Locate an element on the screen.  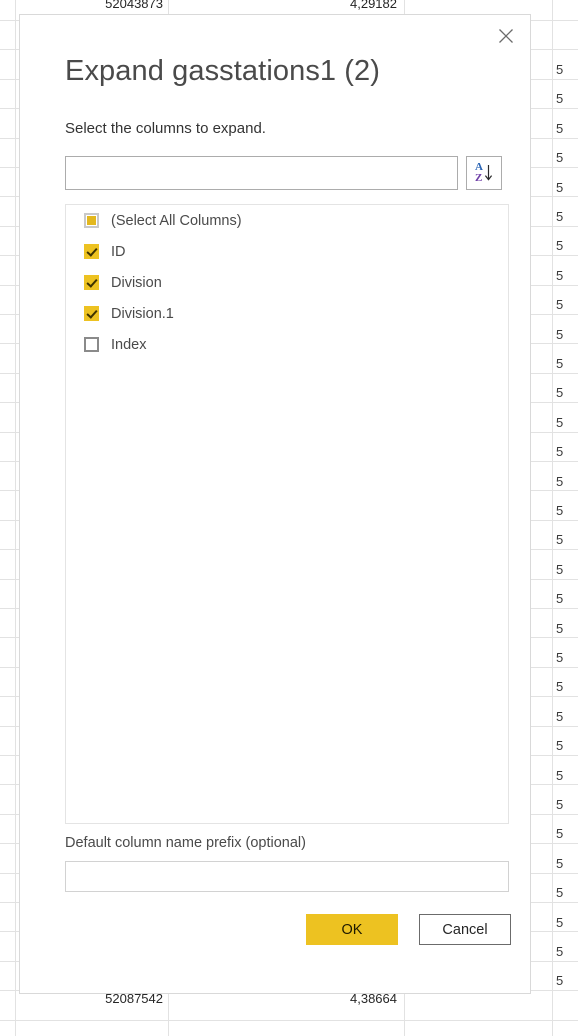
close-icon is located at coordinates (506, 36).